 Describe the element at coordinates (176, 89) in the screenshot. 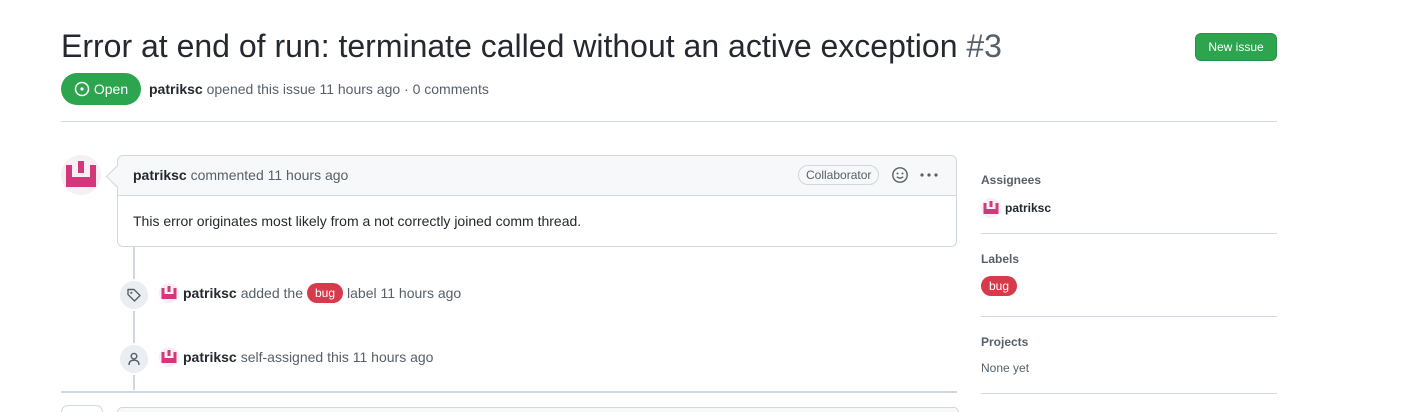

I see `issue-author-link: patriksc` at that location.